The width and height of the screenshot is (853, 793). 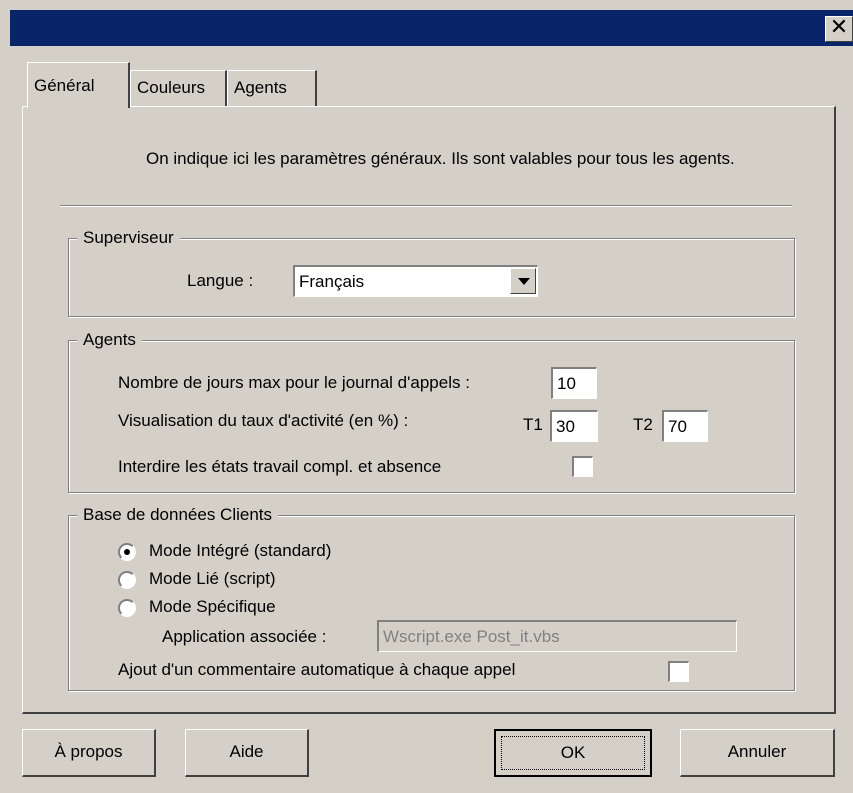 I want to click on chevron-down-icon, so click(x=524, y=281).